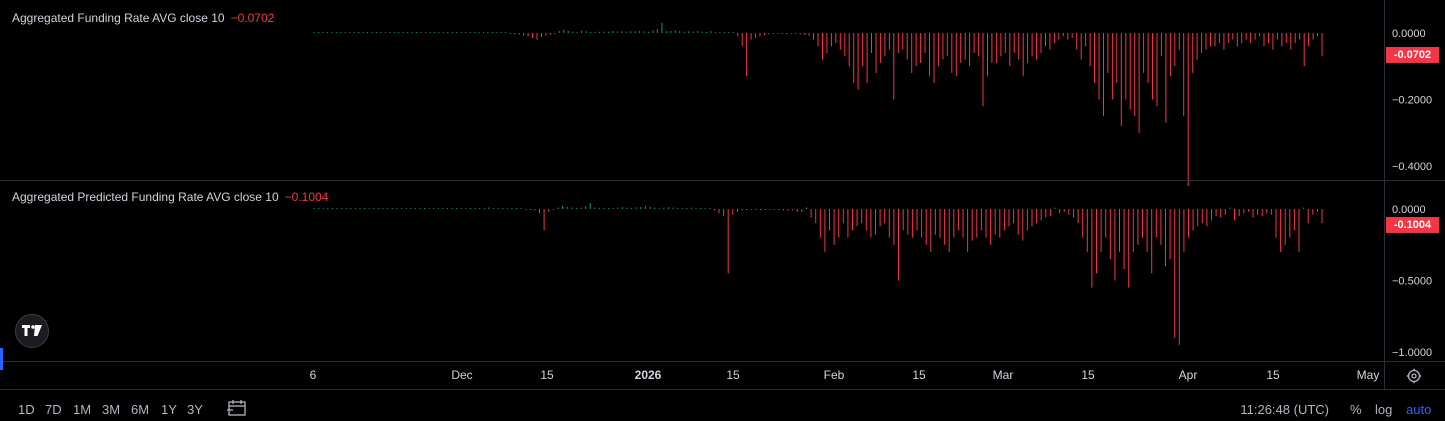  What do you see at coordinates (834, 375) in the screenshot?
I see `time-axis-label: Feb` at bounding box center [834, 375].